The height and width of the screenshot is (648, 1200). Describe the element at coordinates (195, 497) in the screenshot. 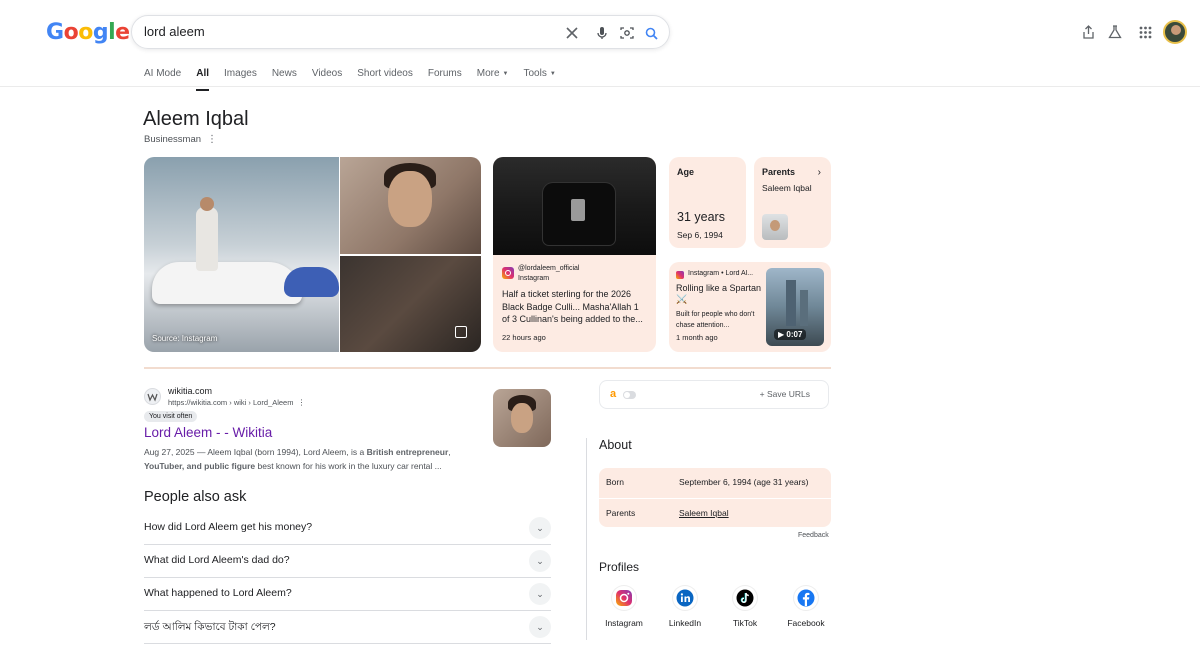

I see `people-also-ask-title: People also ask` at that location.